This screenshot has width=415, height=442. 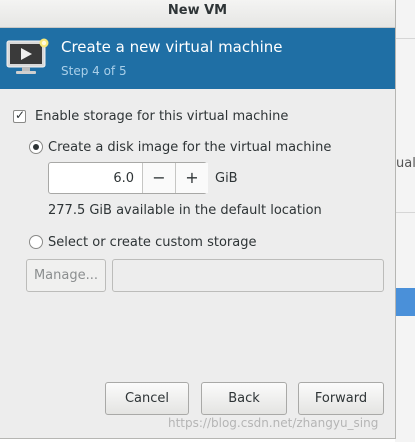 I want to click on background-window-text: ual, so click(x=405, y=163).